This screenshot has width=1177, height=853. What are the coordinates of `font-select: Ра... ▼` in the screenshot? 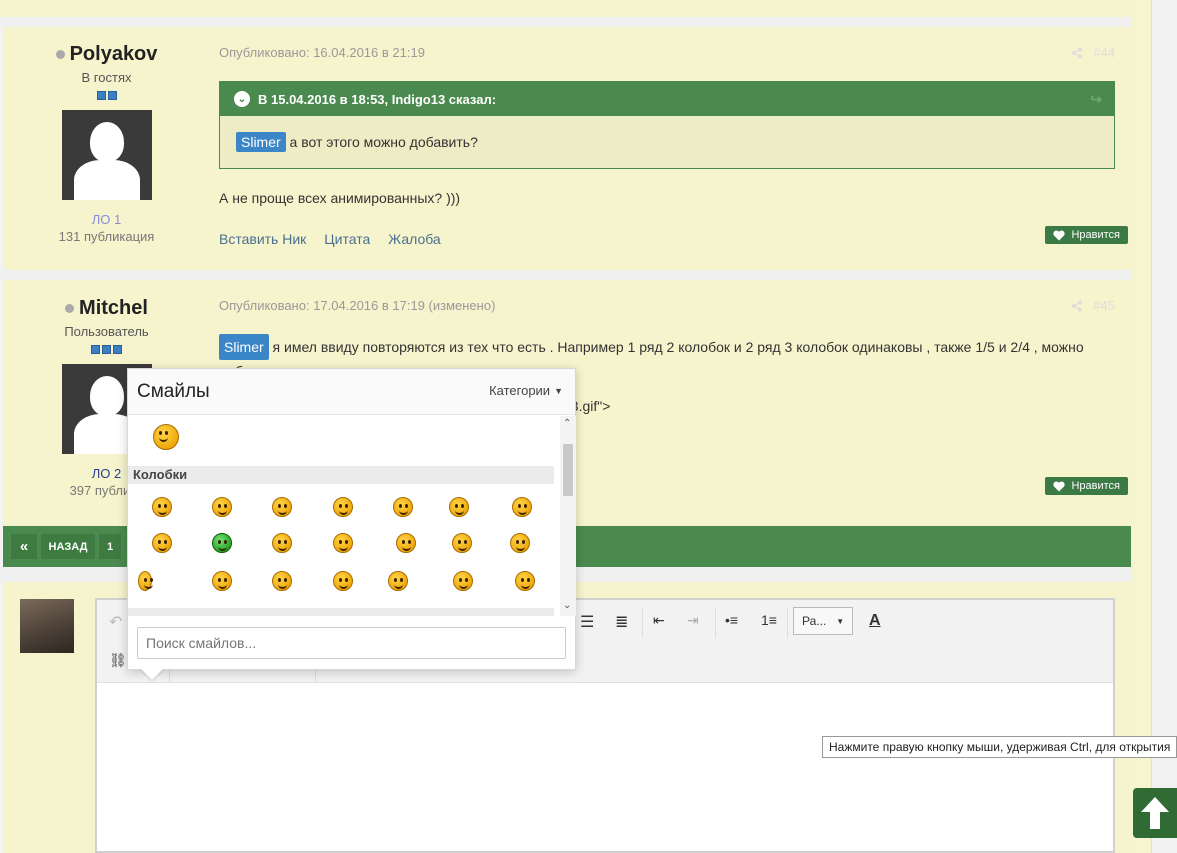 It's located at (823, 621).